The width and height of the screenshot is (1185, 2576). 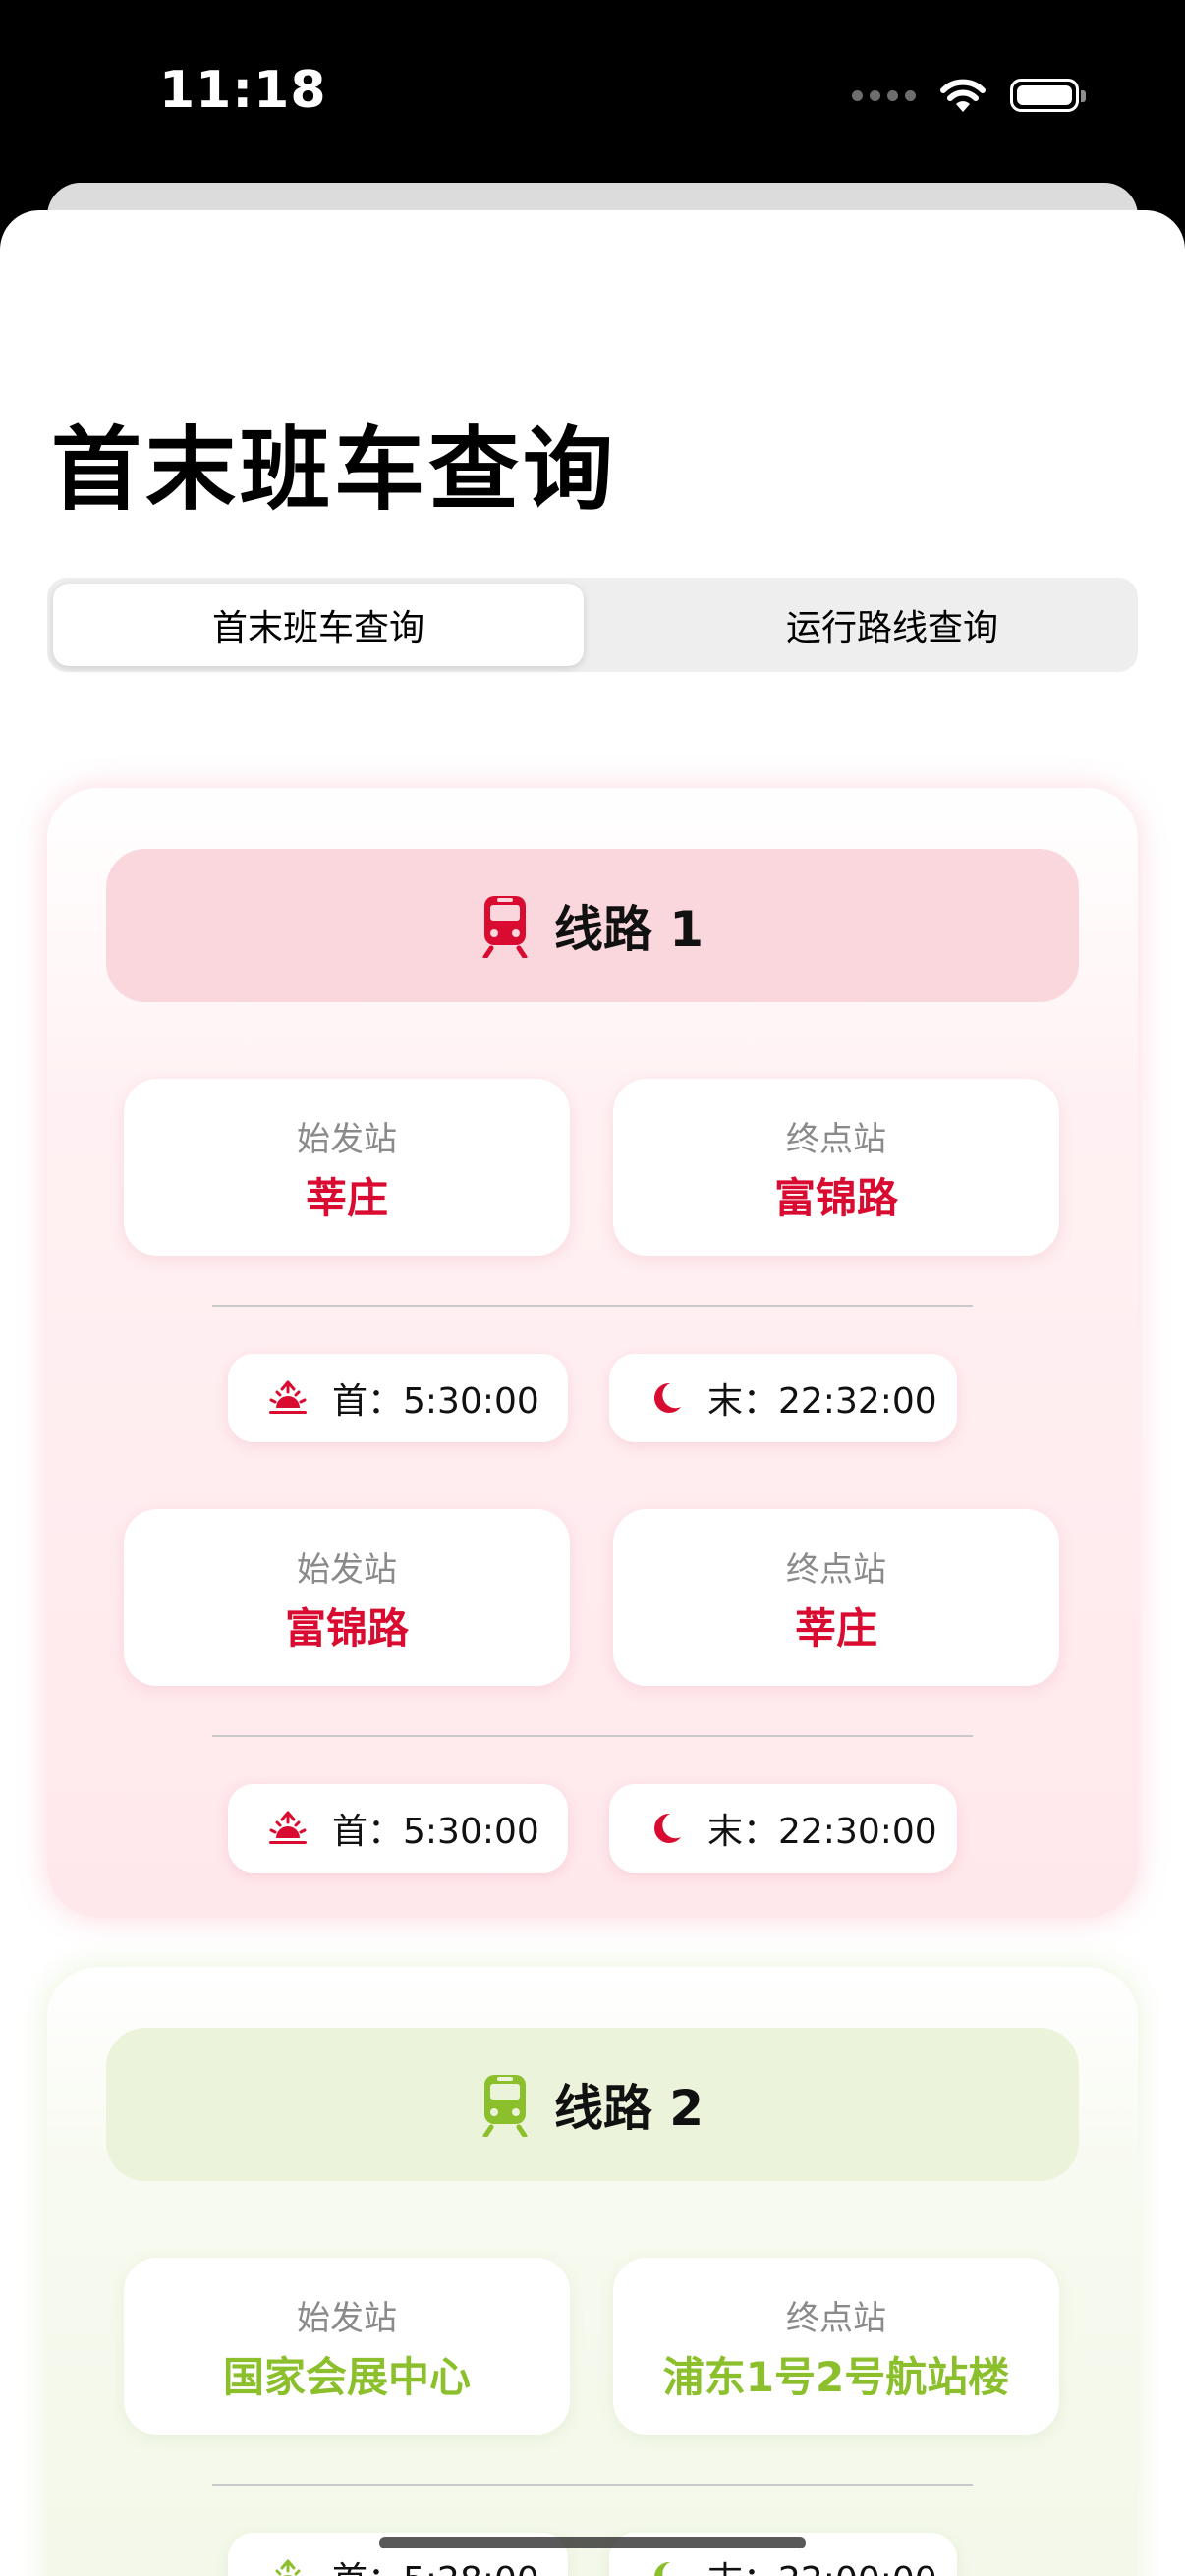 I want to click on segmented-control: 首末班车查询 运行路线查询, so click(x=592, y=625).